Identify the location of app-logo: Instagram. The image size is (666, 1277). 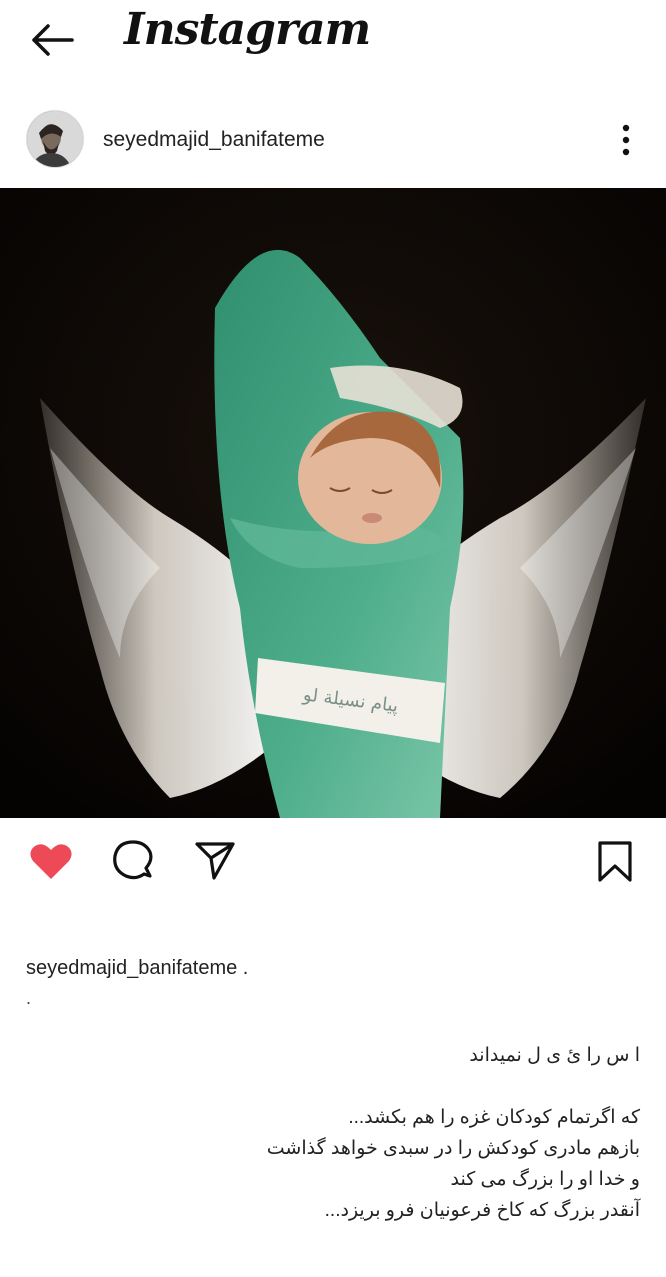
(247, 29).